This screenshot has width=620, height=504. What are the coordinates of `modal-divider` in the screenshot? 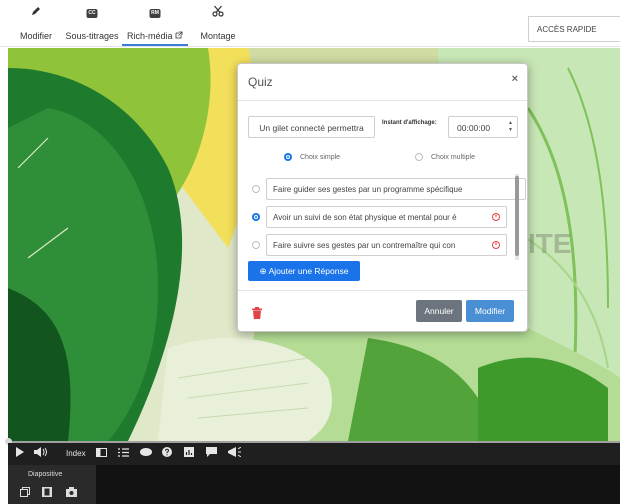 It's located at (382, 290).